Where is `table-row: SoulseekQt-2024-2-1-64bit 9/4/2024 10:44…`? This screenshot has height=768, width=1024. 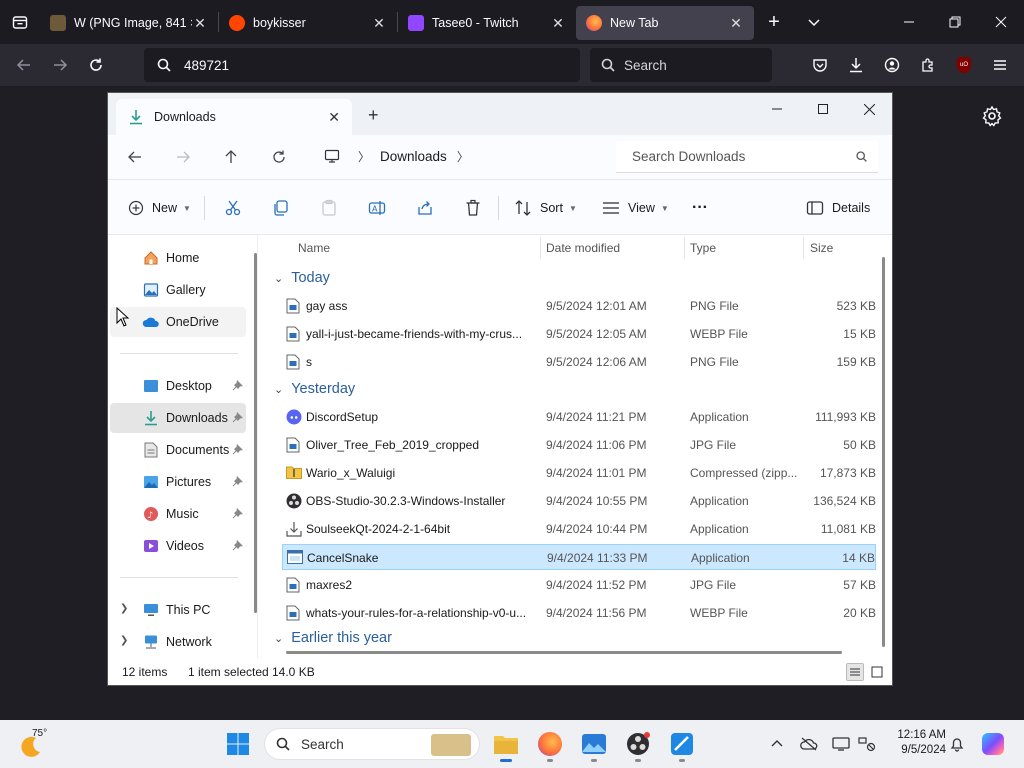
table-row: SoulseekQt-2024-2-1-64bit 9/4/2024 10:44… is located at coordinates (579, 529).